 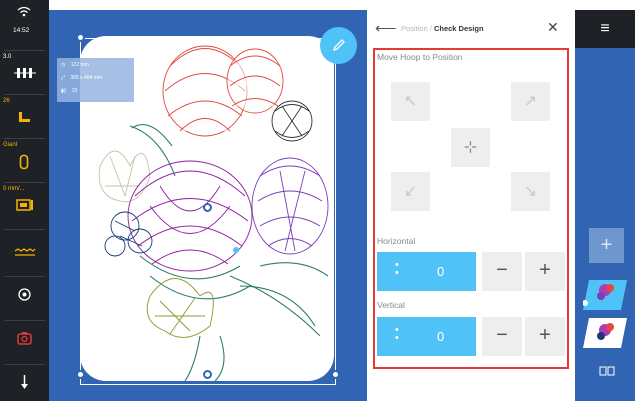 What do you see at coordinates (426, 336) in the screenshot?
I see `vertical-value-field: • • 0` at bounding box center [426, 336].